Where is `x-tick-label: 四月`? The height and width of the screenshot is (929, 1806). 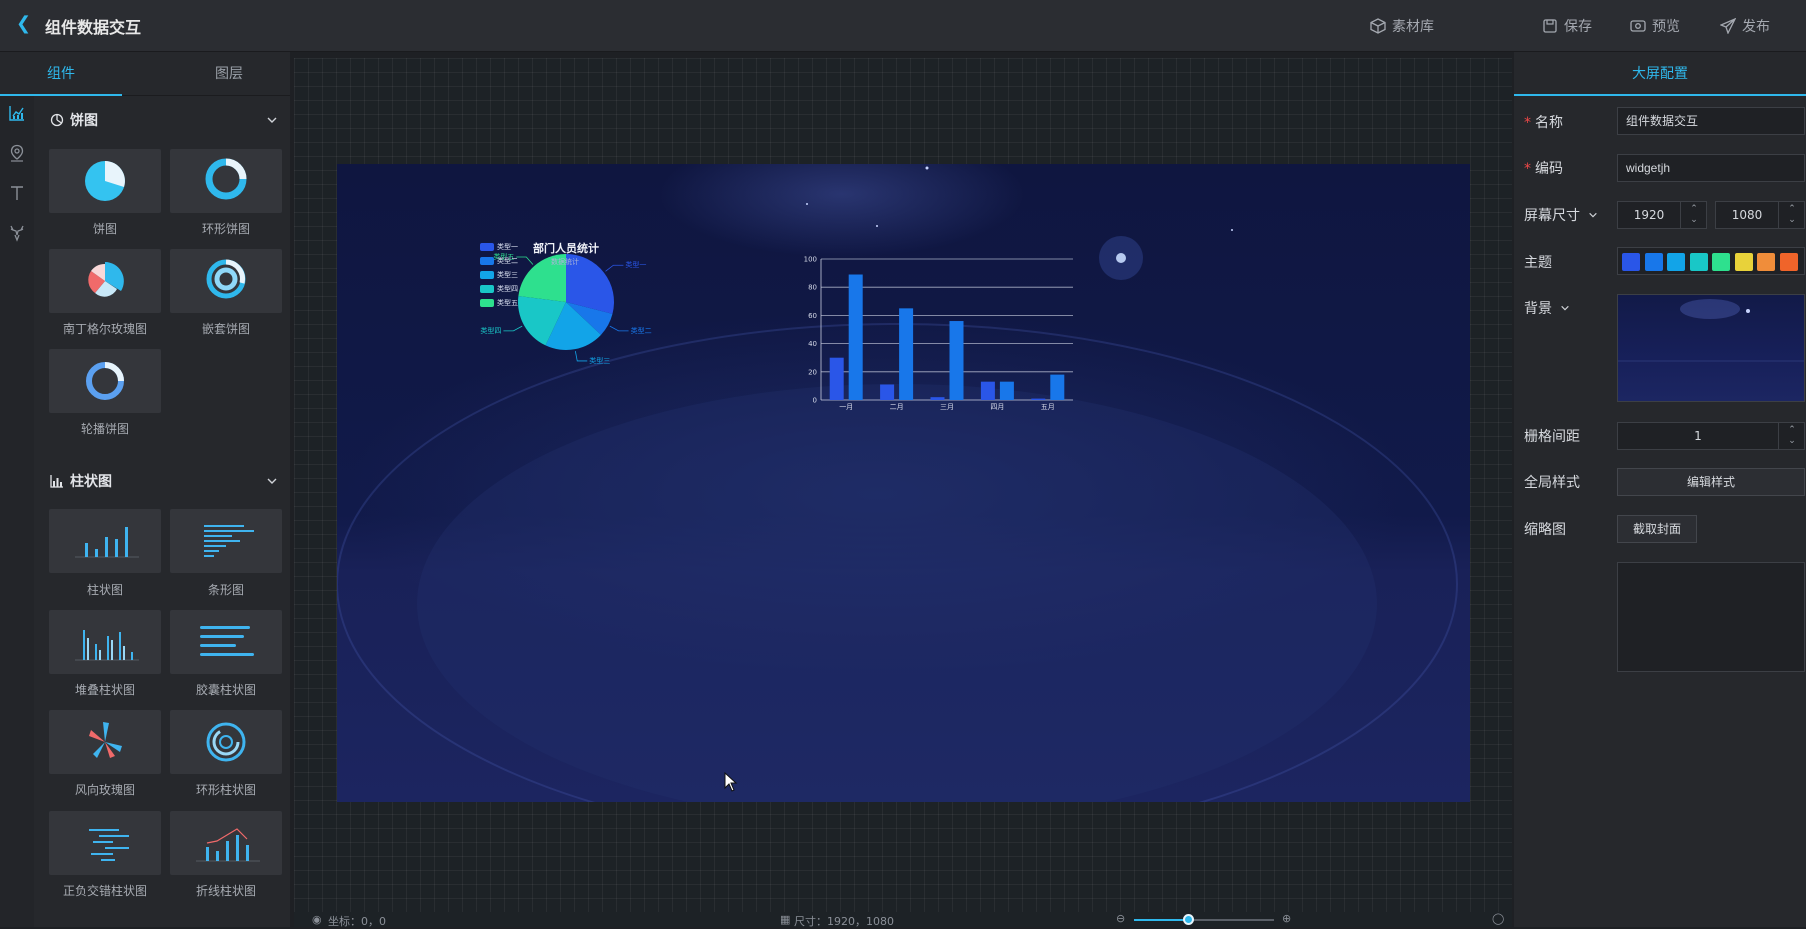
x-tick-label: 四月 is located at coordinates (997, 407).